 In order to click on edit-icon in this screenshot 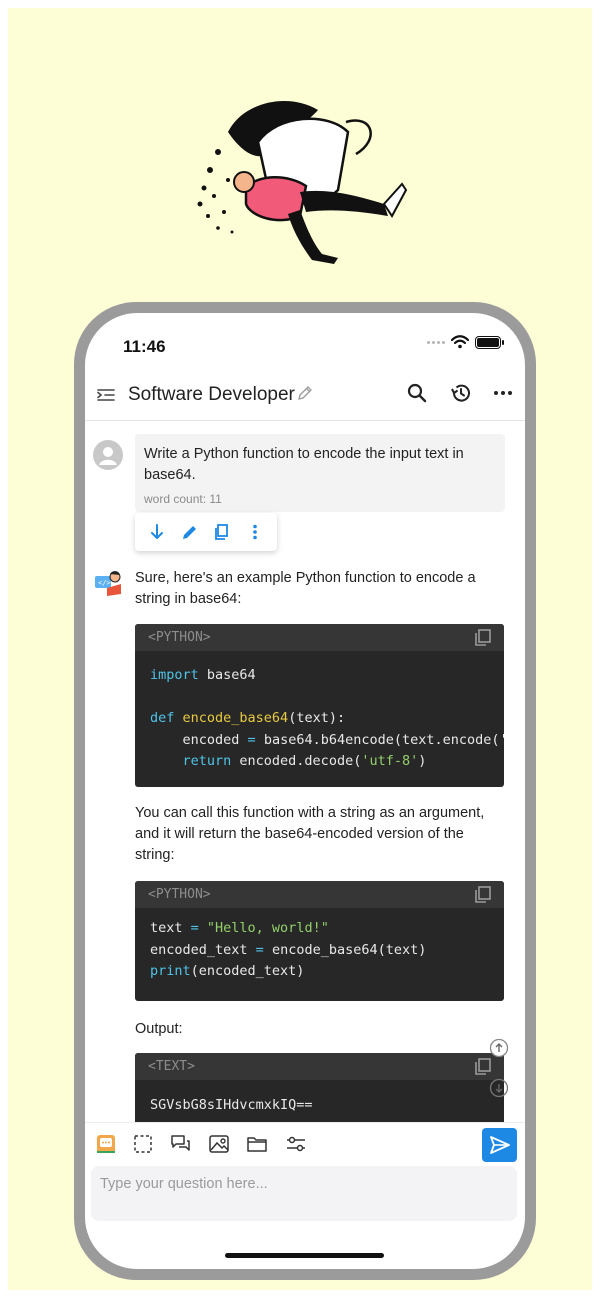, I will do `click(190, 532)`.